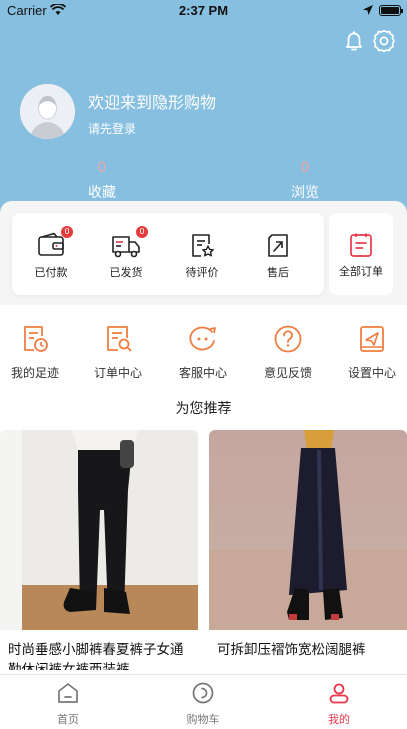  What do you see at coordinates (119, 339) in the screenshot?
I see `order-search-icon` at bounding box center [119, 339].